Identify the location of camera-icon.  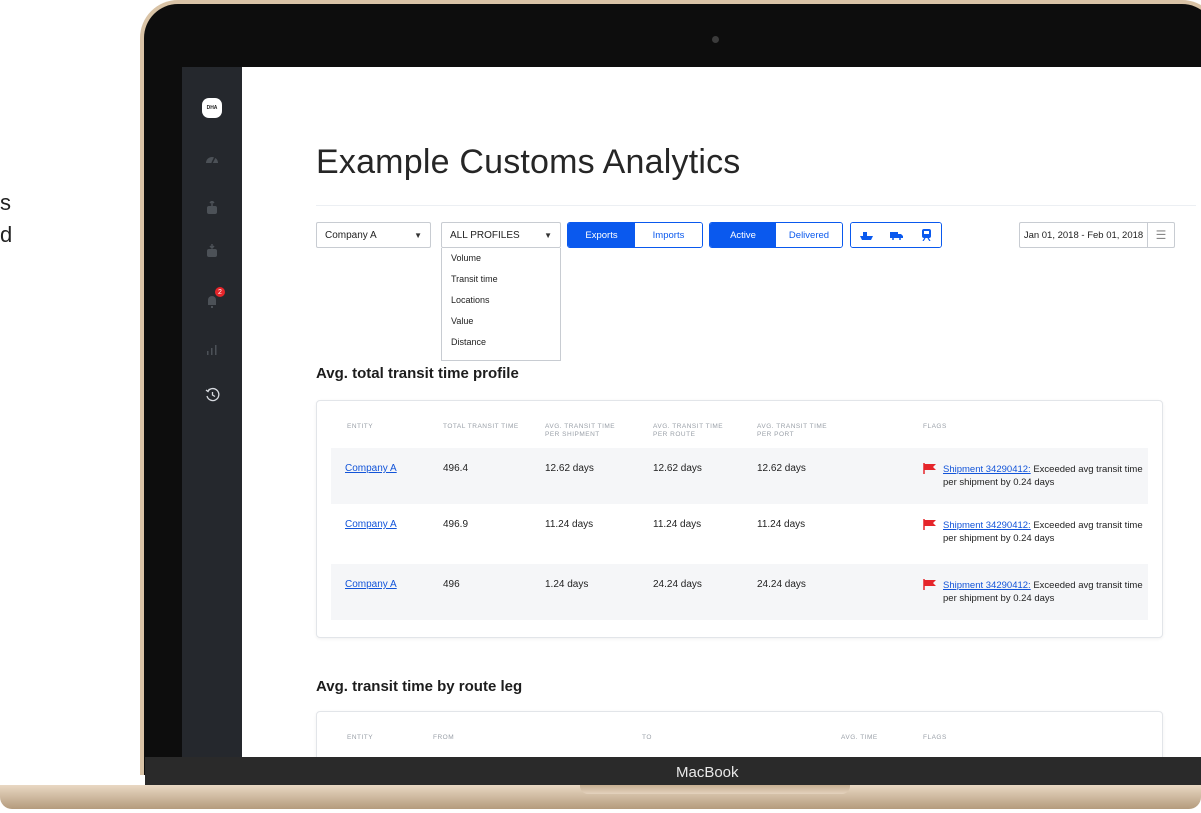
(715, 39).